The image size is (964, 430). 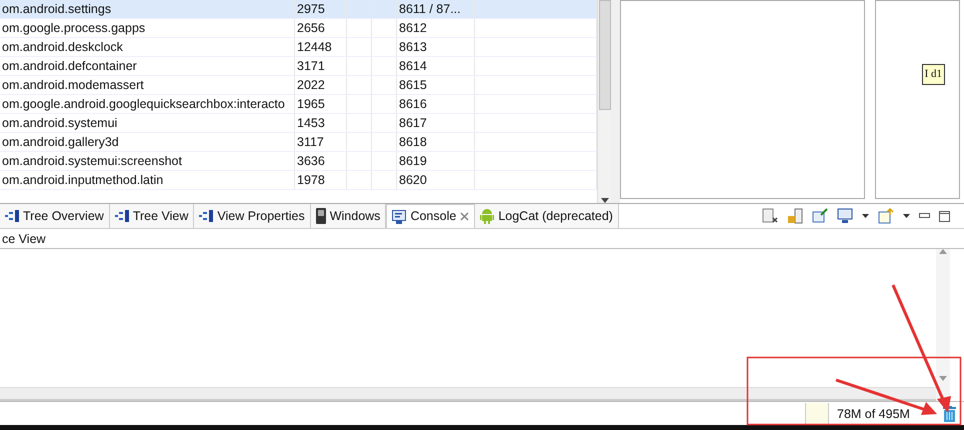 I want to click on table-row: om.android.defcontainer 3171 8614, so click(x=298, y=66).